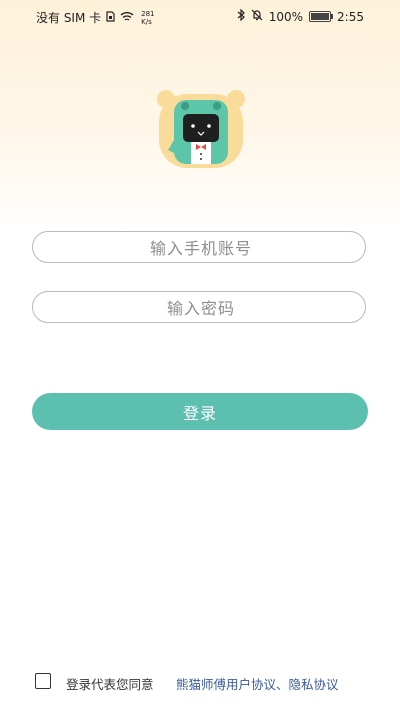 This screenshot has width=400, height=711. I want to click on agreement-text: 登录代表您同意, so click(110, 684).